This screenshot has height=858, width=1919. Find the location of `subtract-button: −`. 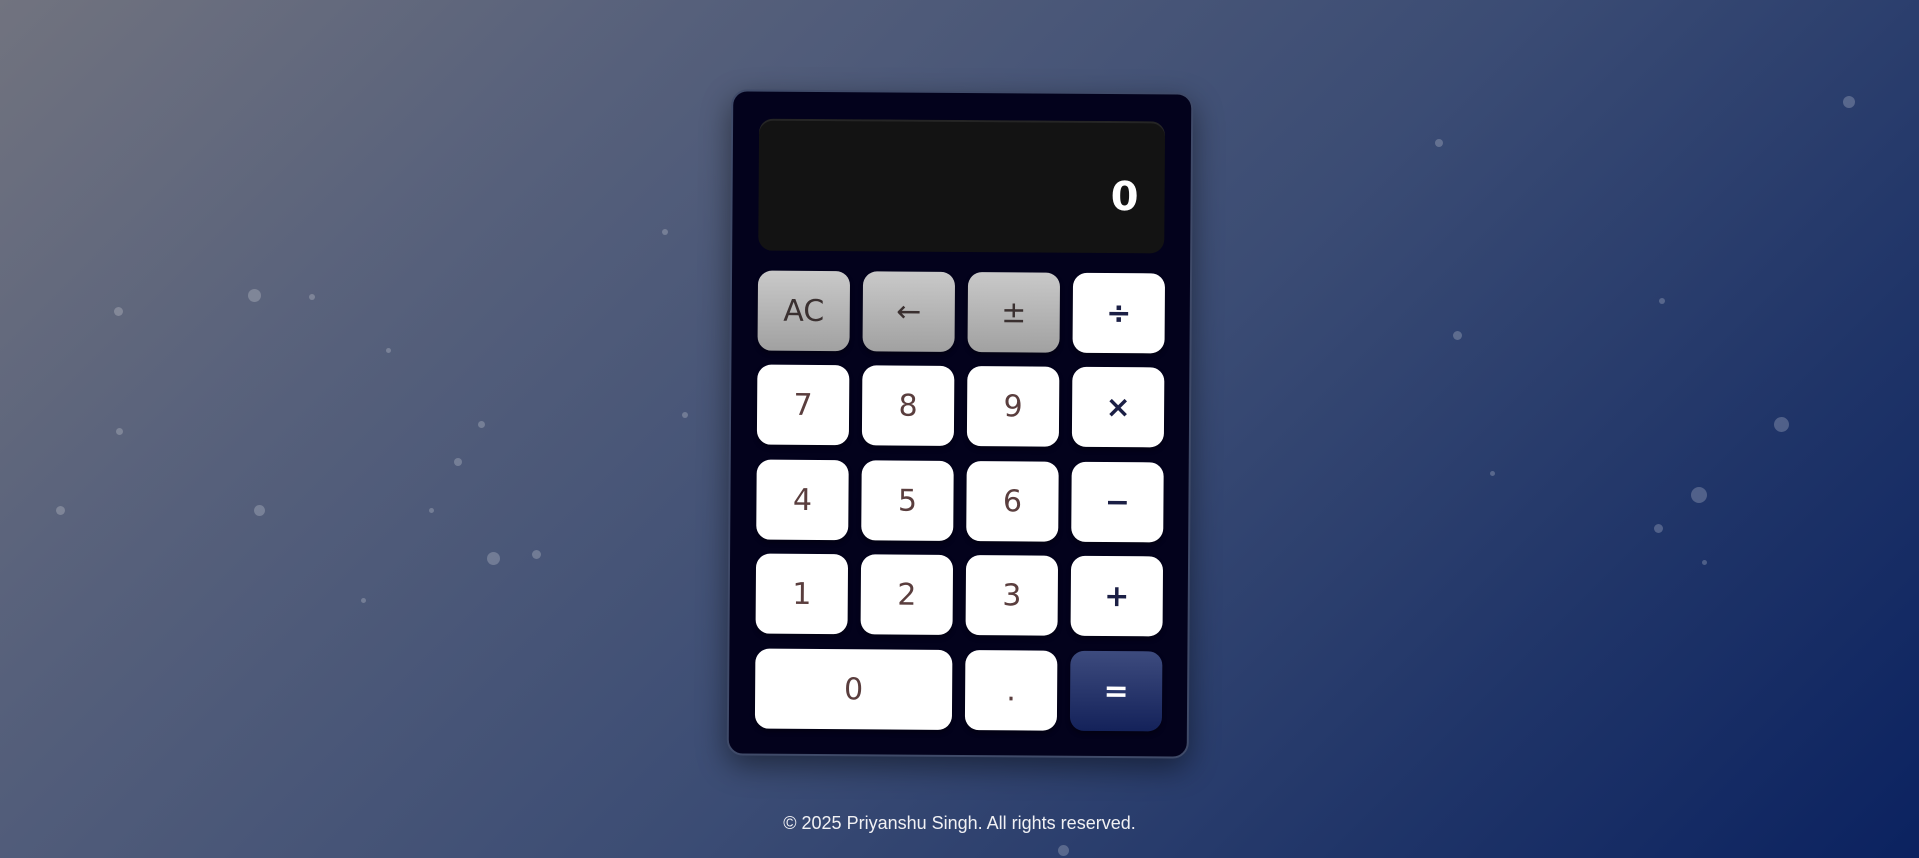

subtract-button: − is located at coordinates (1117, 502).